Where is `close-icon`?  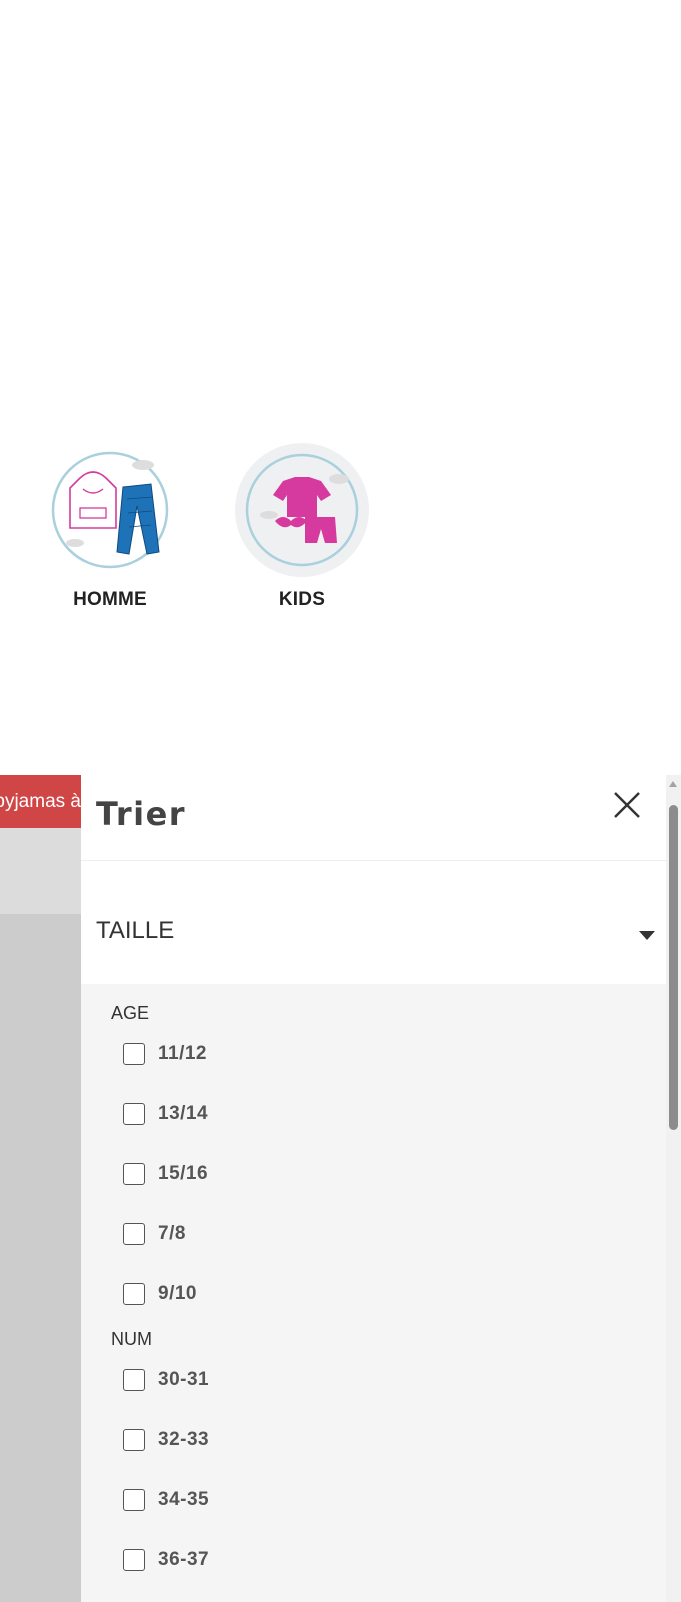
close-icon is located at coordinates (627, 805).